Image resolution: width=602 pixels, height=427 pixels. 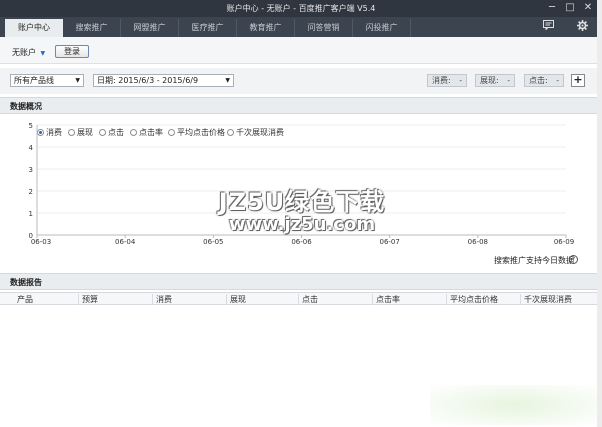 What do you see at coordinates (92, 28) in the screenshot?
I see `tab-search-promotion: 搜索推广` at bounding box center [92, 28].